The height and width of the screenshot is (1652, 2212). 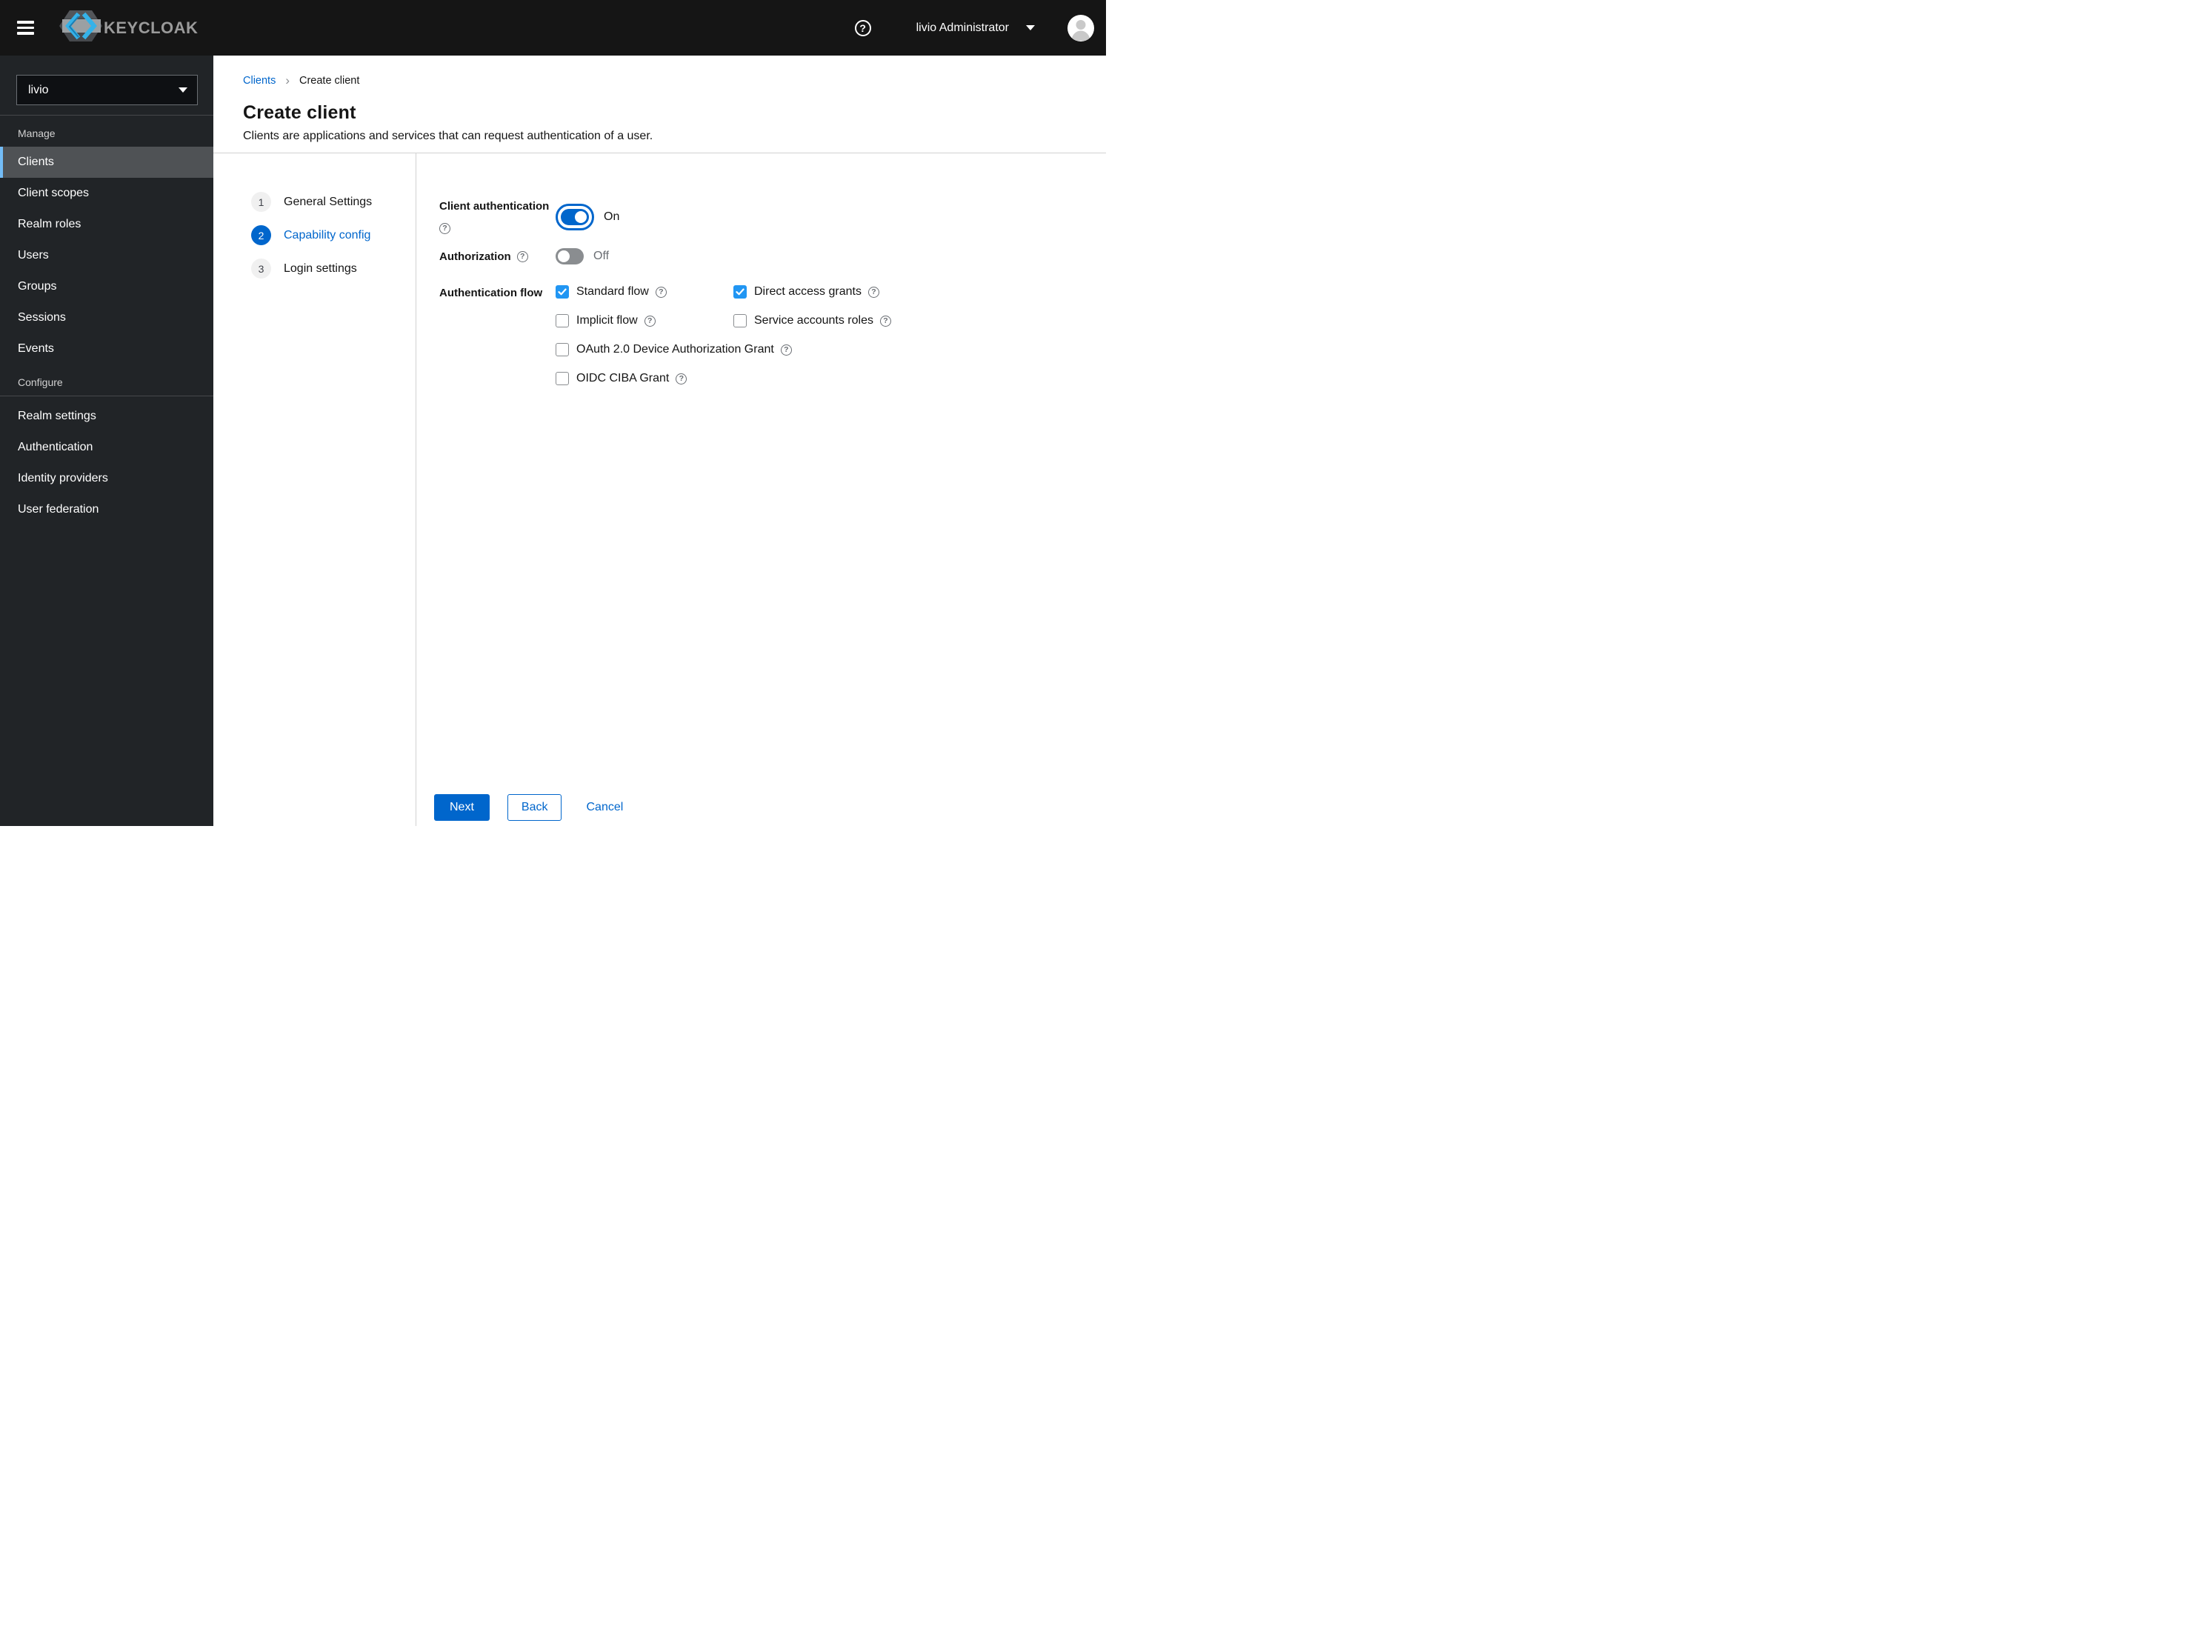 I want to click on option-oidc-ciba-grant: OIDC CIBA Grant ?, so click(x=644, y=378).